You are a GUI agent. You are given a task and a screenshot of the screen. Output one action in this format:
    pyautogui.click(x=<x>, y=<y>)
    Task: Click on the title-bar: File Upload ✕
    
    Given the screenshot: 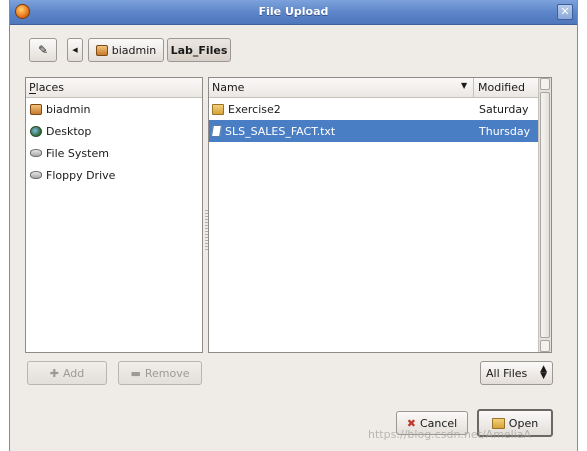 What is the action you would take?
    pyautogui.click(x=293, y=12)
    